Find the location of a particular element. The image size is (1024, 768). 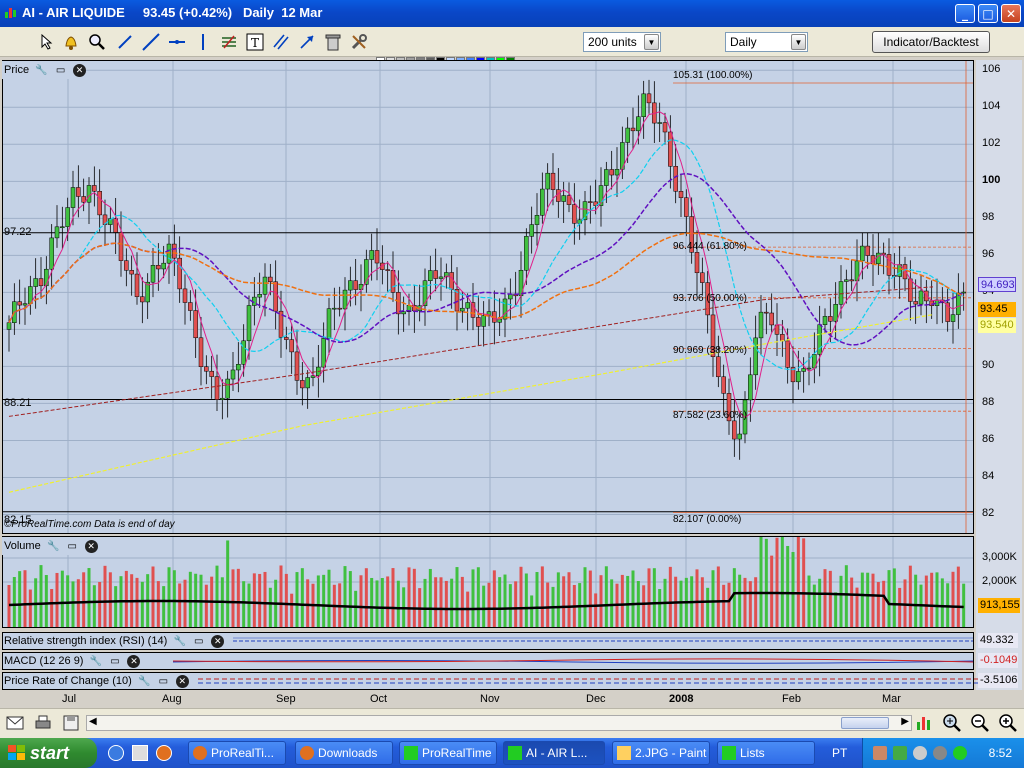

tools-properties-icon is located at coordinates (359, 42).